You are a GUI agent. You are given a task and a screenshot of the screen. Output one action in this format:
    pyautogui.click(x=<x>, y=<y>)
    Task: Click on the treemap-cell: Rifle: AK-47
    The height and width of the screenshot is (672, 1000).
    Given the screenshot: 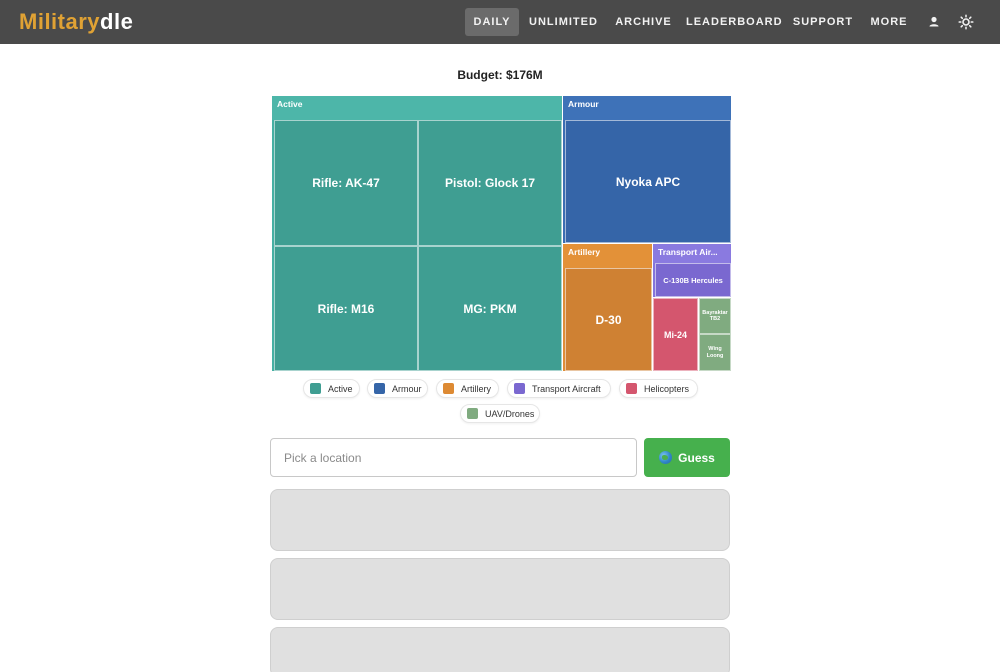 What is the action you would take?
    pyautogui.click(x=346, y=183)
    